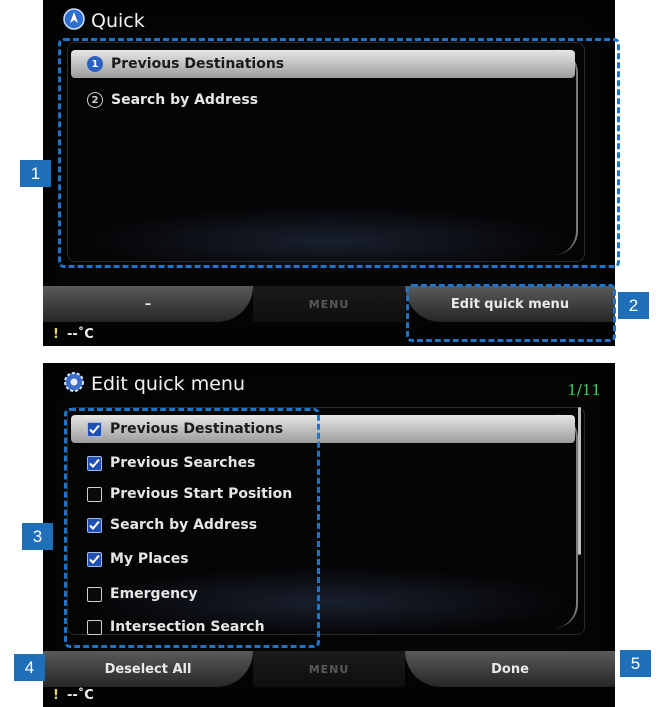  I want to click on scrollbar, so click(579, 481).